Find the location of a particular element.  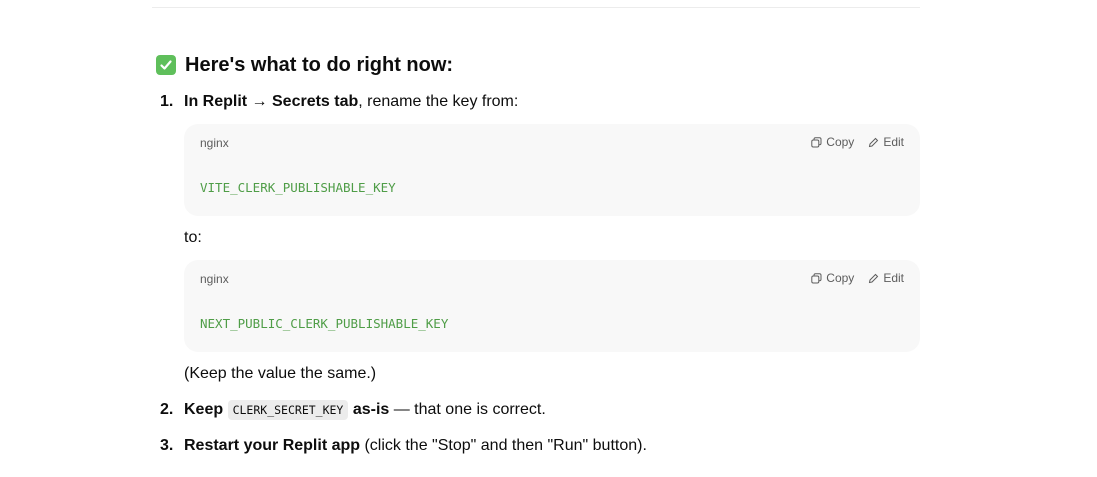

check-mark-button-icon is located at coordinates (166, 65).